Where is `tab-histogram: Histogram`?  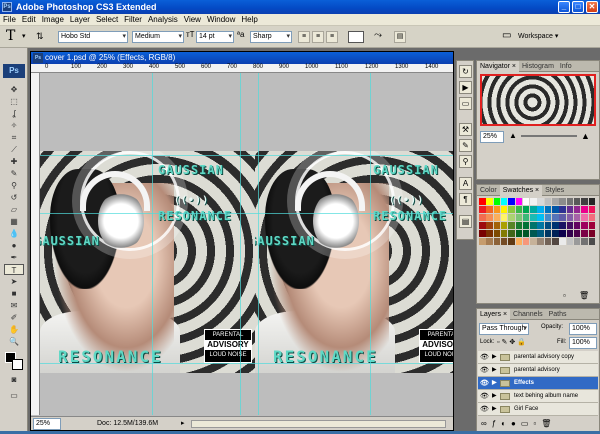 tab-histogram: Histogram is located at coordinates (538, 66).